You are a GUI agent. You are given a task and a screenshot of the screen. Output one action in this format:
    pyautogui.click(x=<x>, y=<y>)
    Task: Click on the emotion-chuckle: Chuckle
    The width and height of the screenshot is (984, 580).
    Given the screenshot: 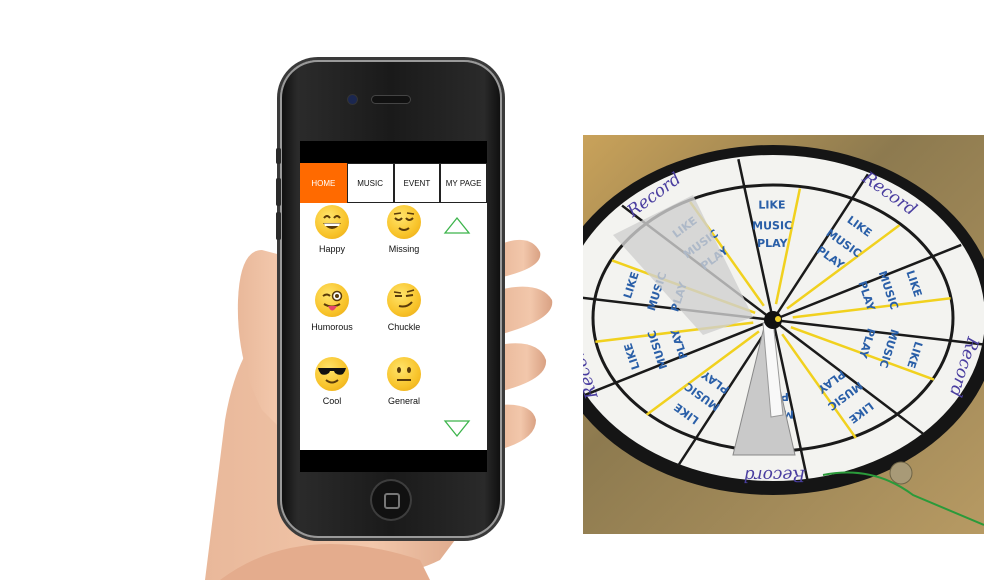 What is the action you would take?
    pyautogui.click(x=404, y=307)
    